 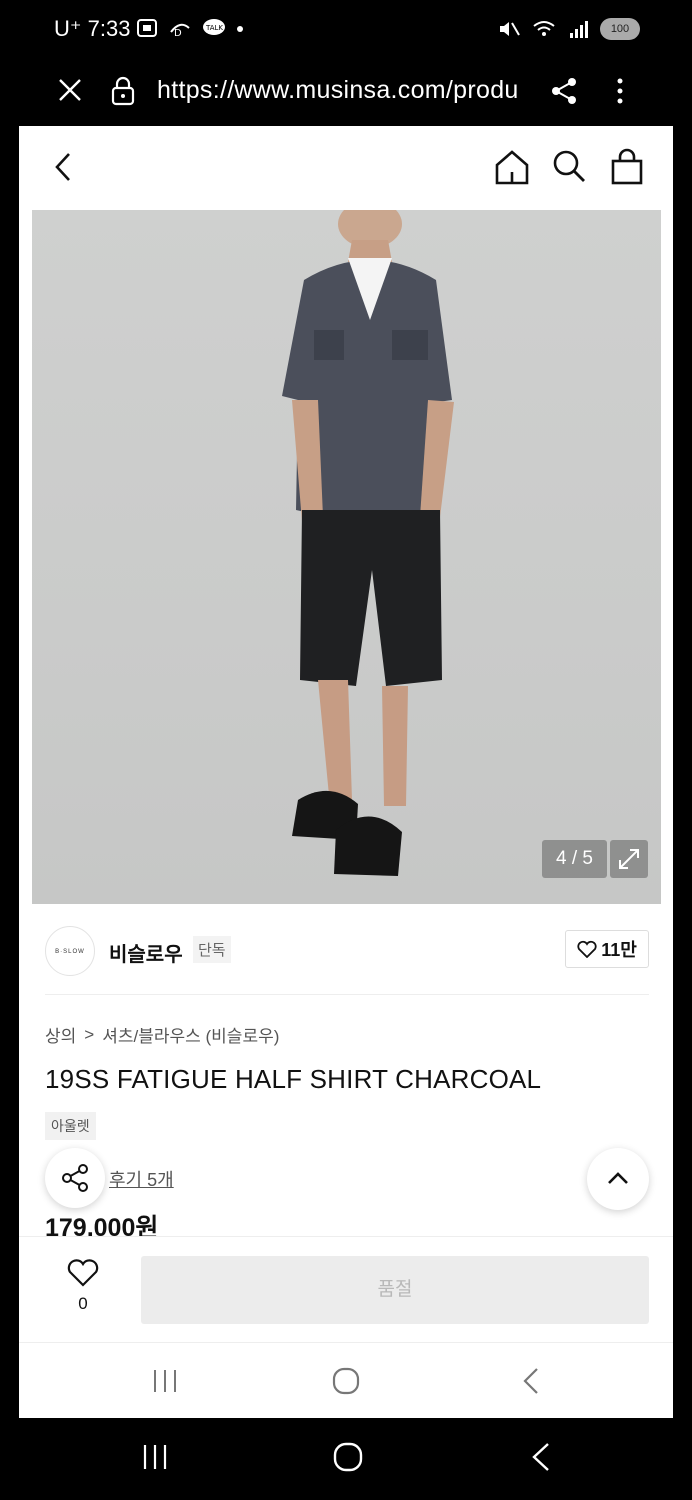 I want to click on close-tab-button, so click(x=70, y=92).